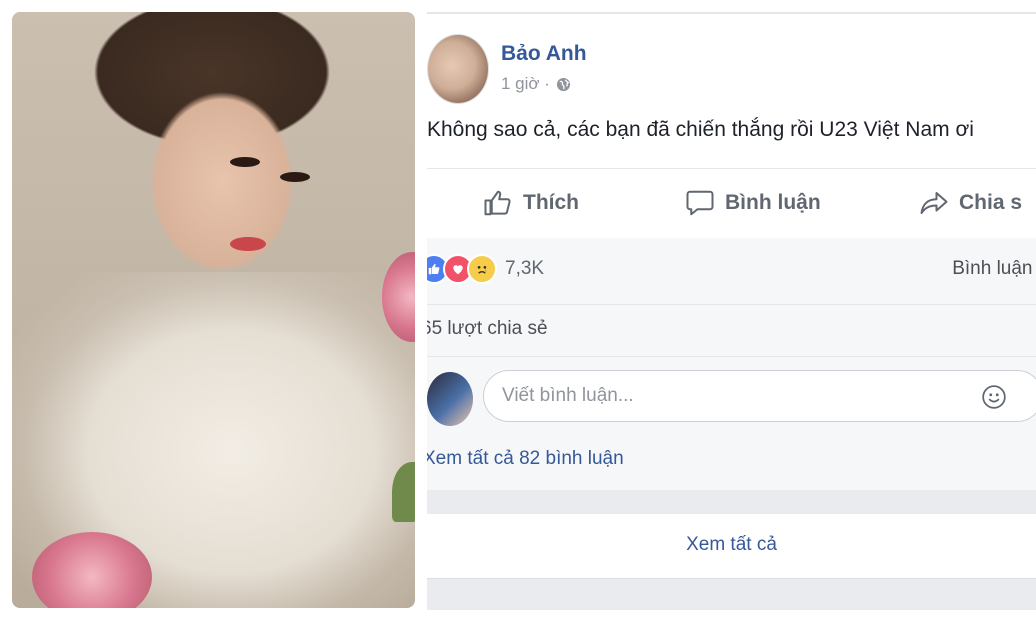 The image size is (1036, 621). What do you see at coordinates (773, 202) in the screenshot?
I see `comment-label: Bình luận` at bounding box center [773, 202].